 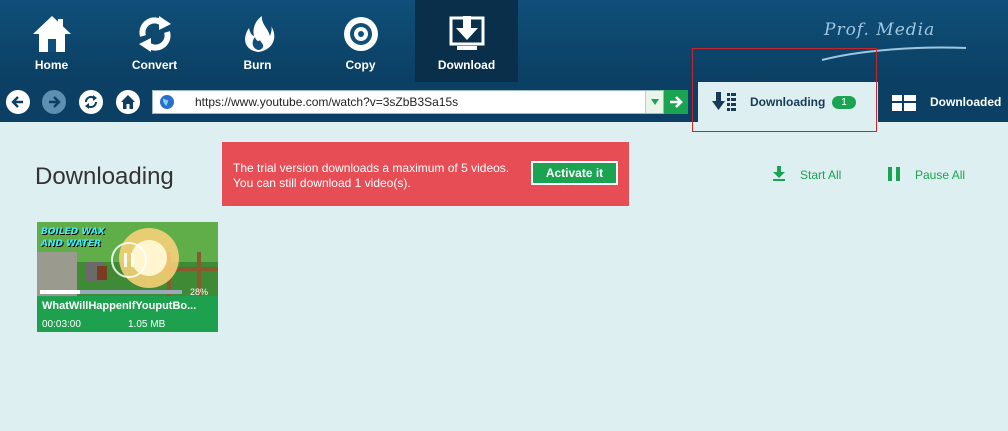 I want to click on tab-downloaded-label: Downloaded, so click(x=966, y=102).